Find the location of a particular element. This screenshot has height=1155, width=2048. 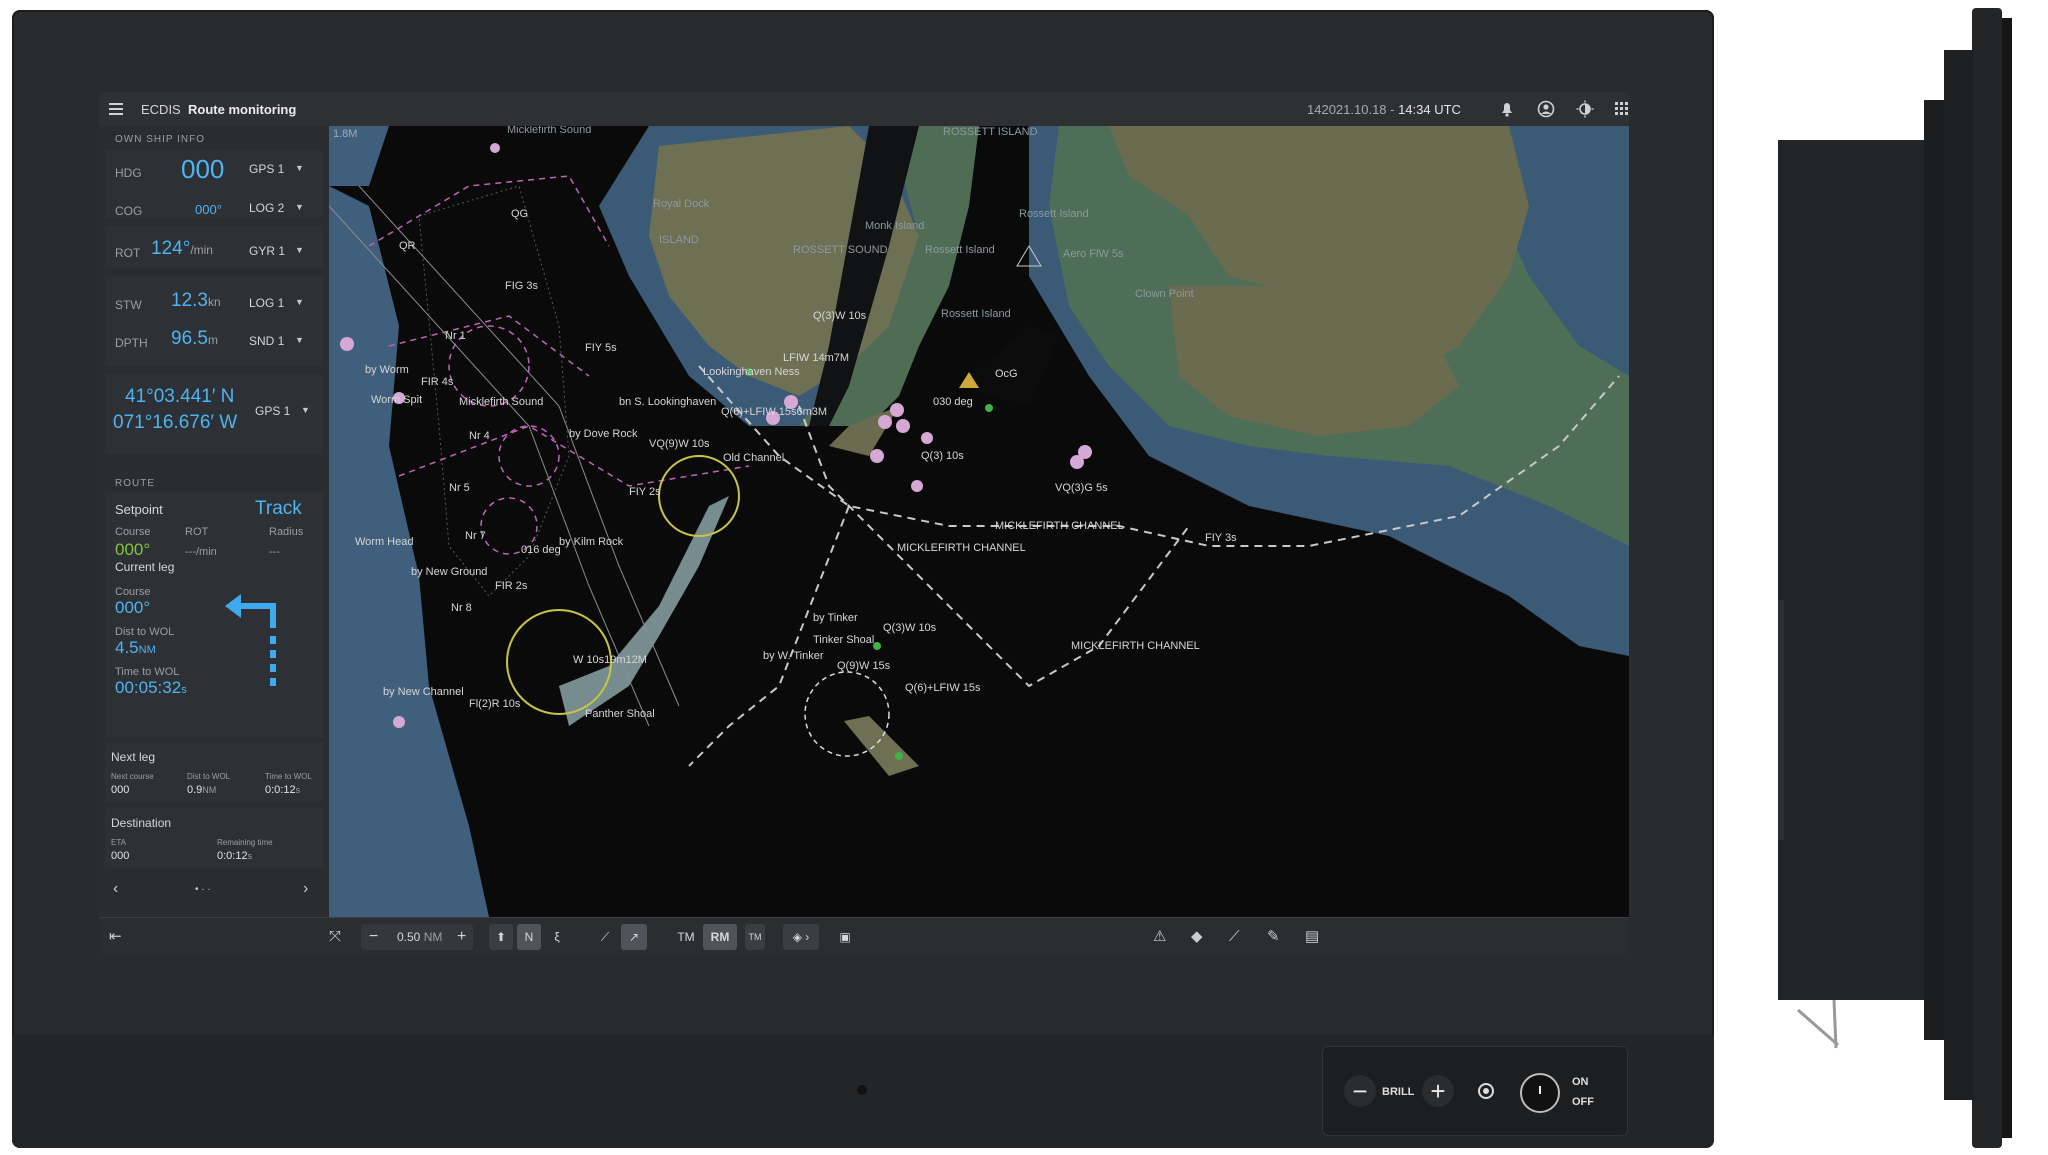

tm-reset-button: TM is located at coordinates (755, 937).